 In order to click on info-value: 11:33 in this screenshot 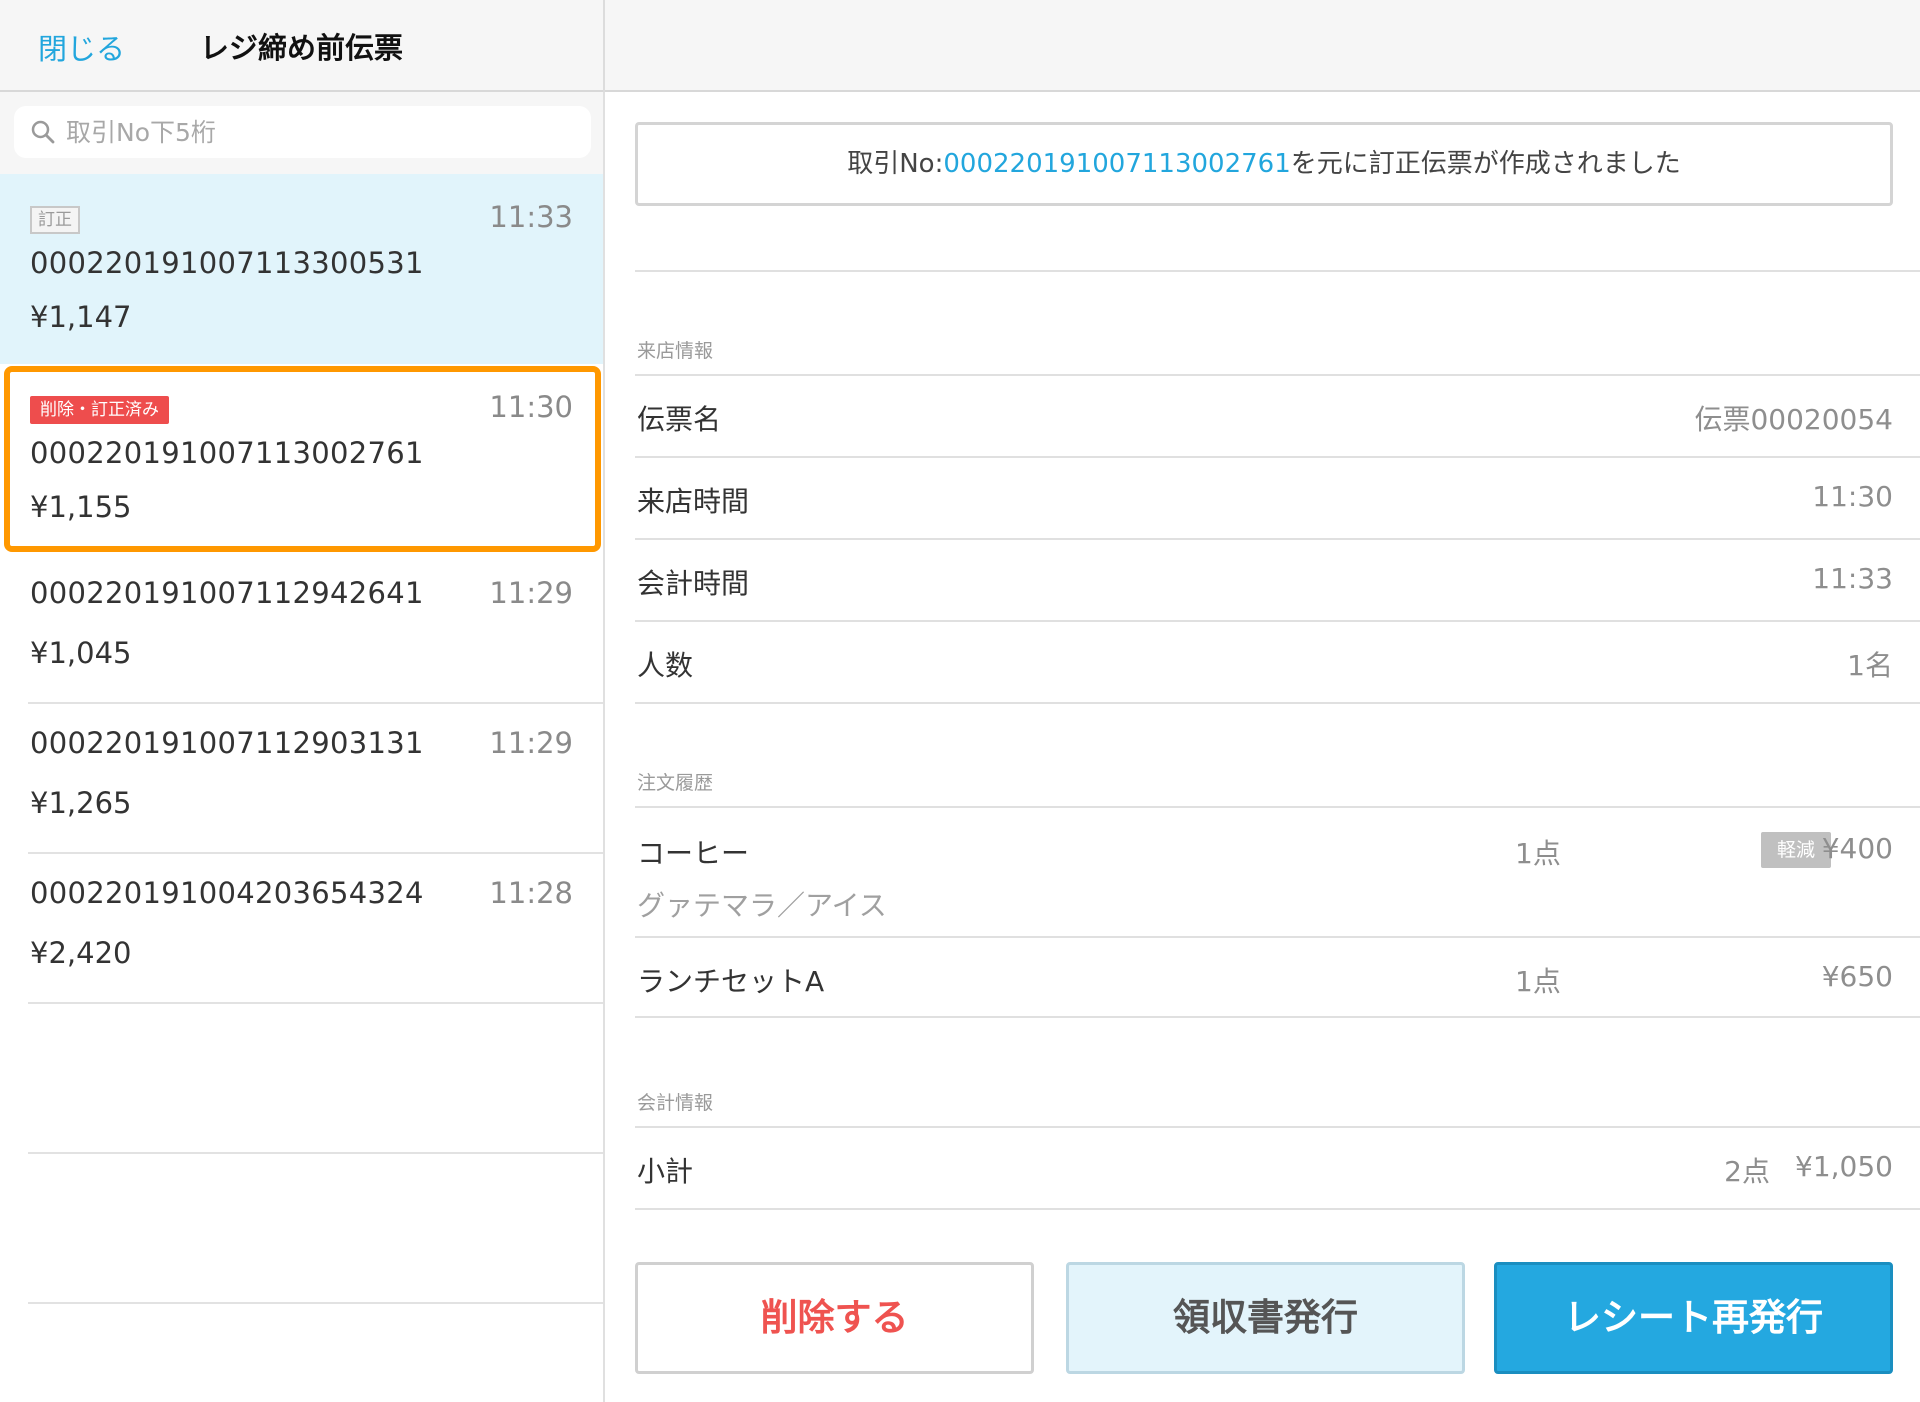, I will do `click(1852, 578)`.